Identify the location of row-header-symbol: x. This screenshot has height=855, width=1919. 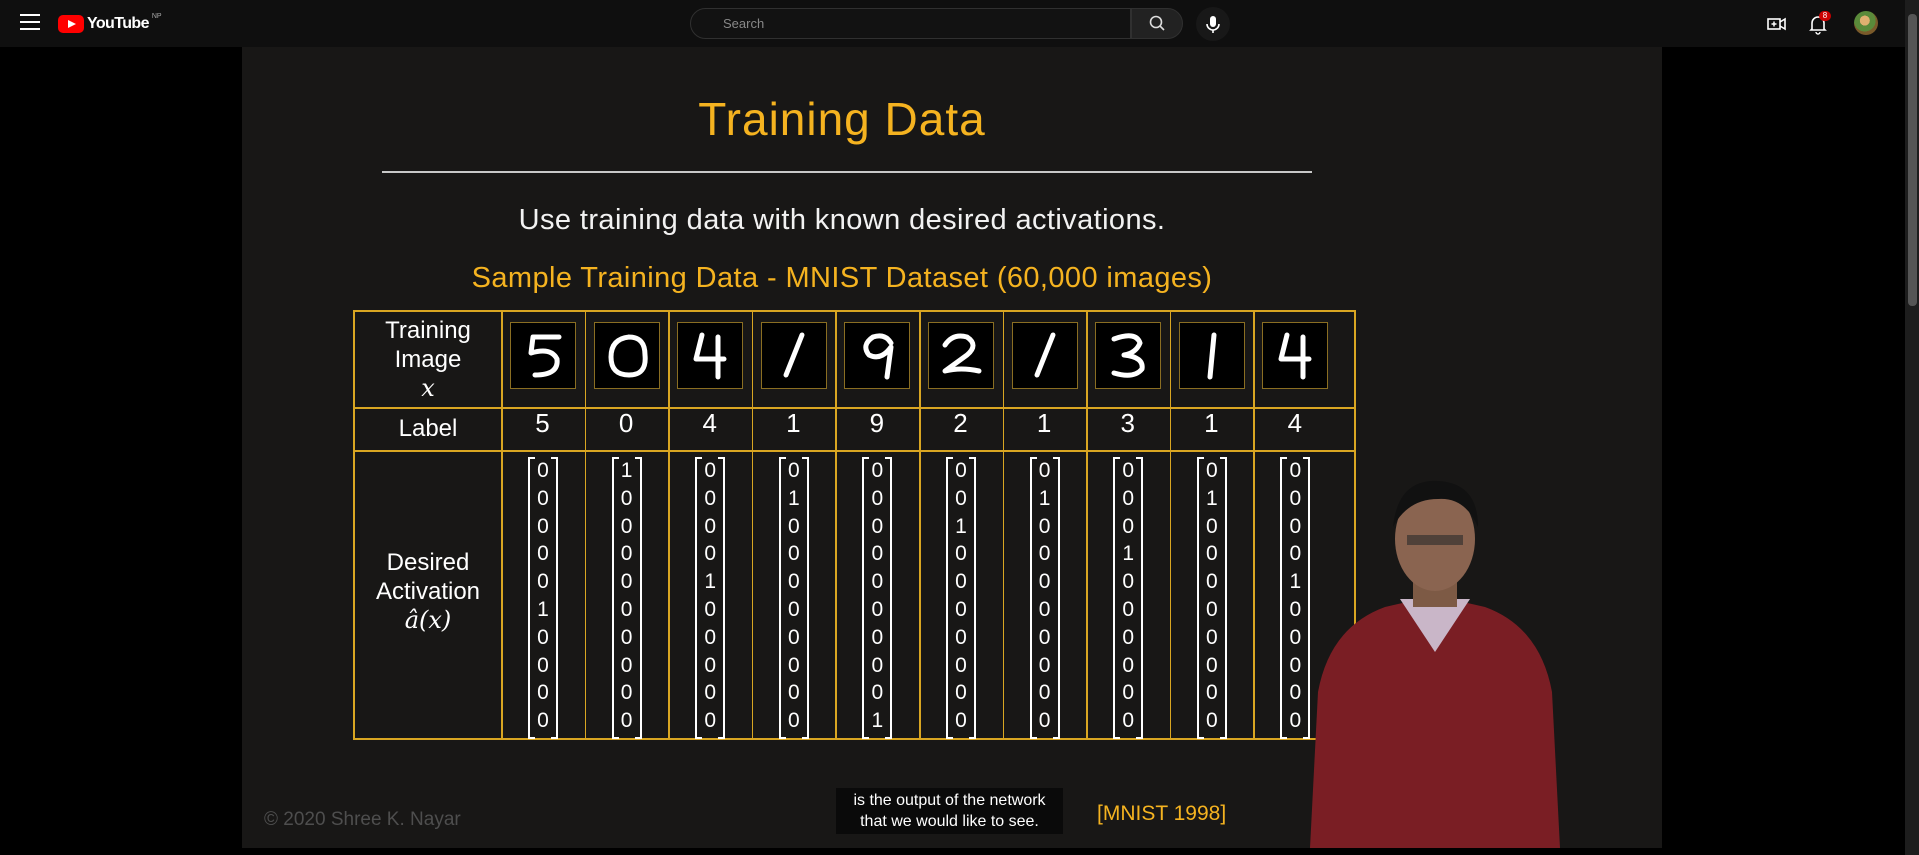
(428, 388).